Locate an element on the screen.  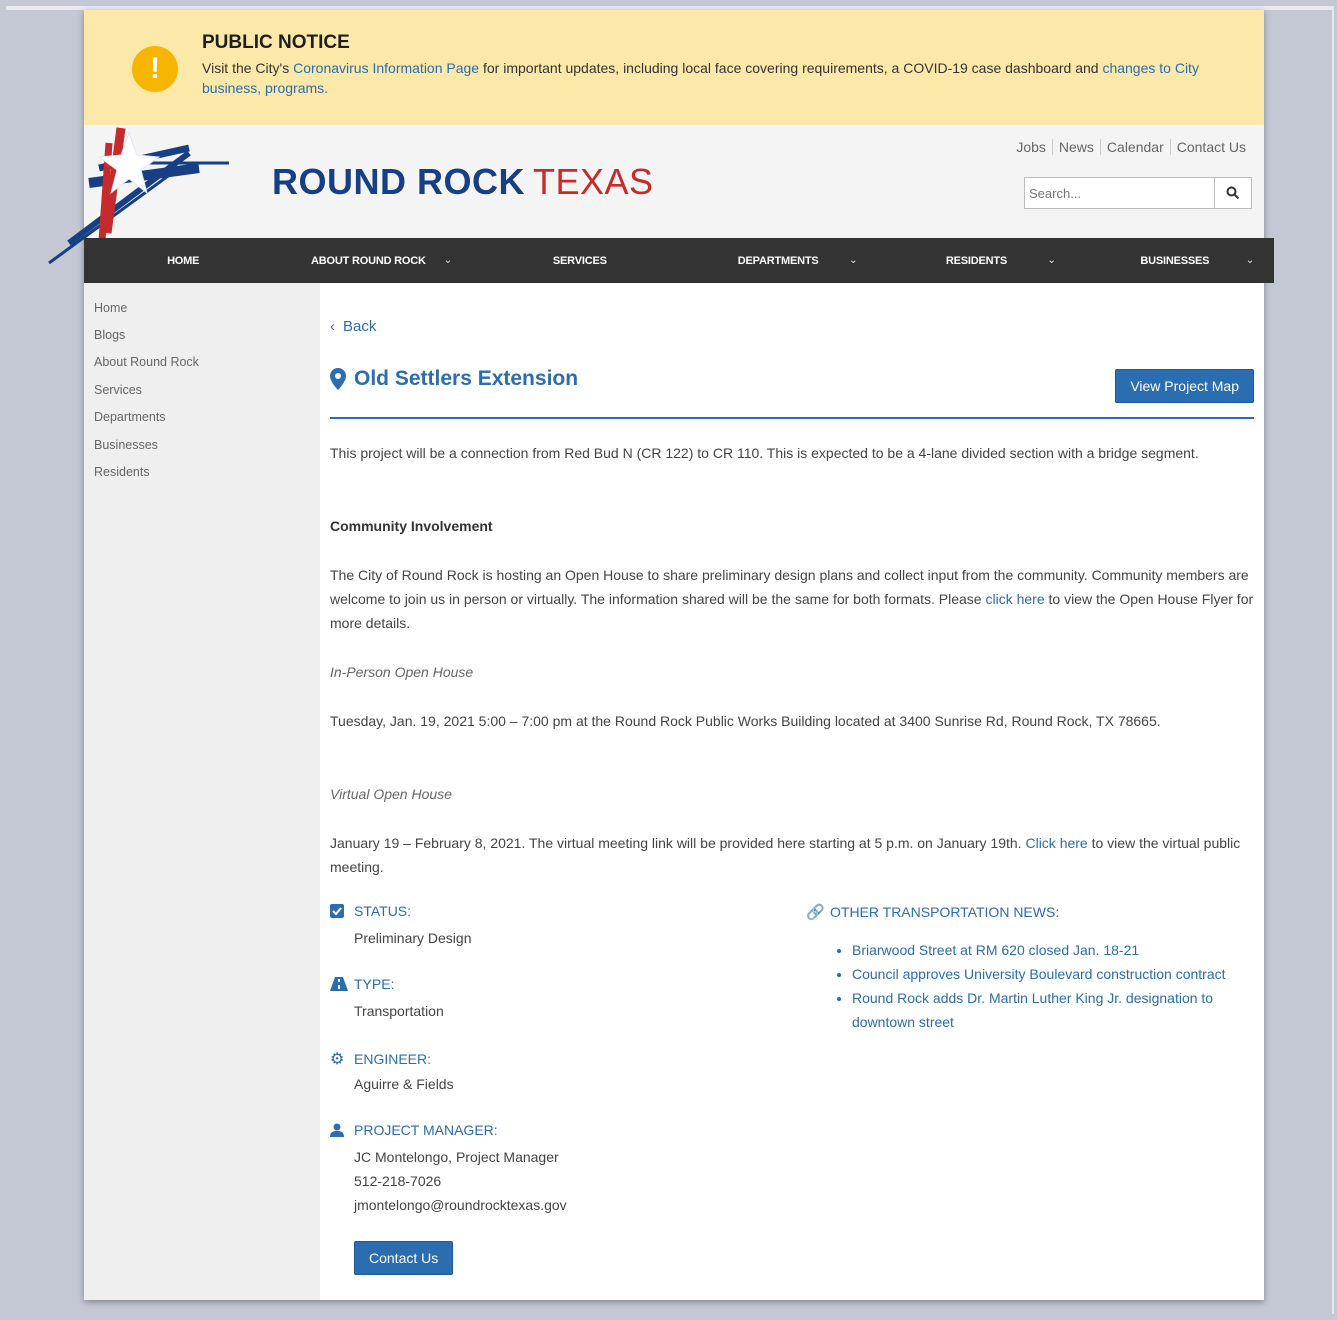
nav-businesses-label: BUSINESSES is located at coordinates (1175, 260).